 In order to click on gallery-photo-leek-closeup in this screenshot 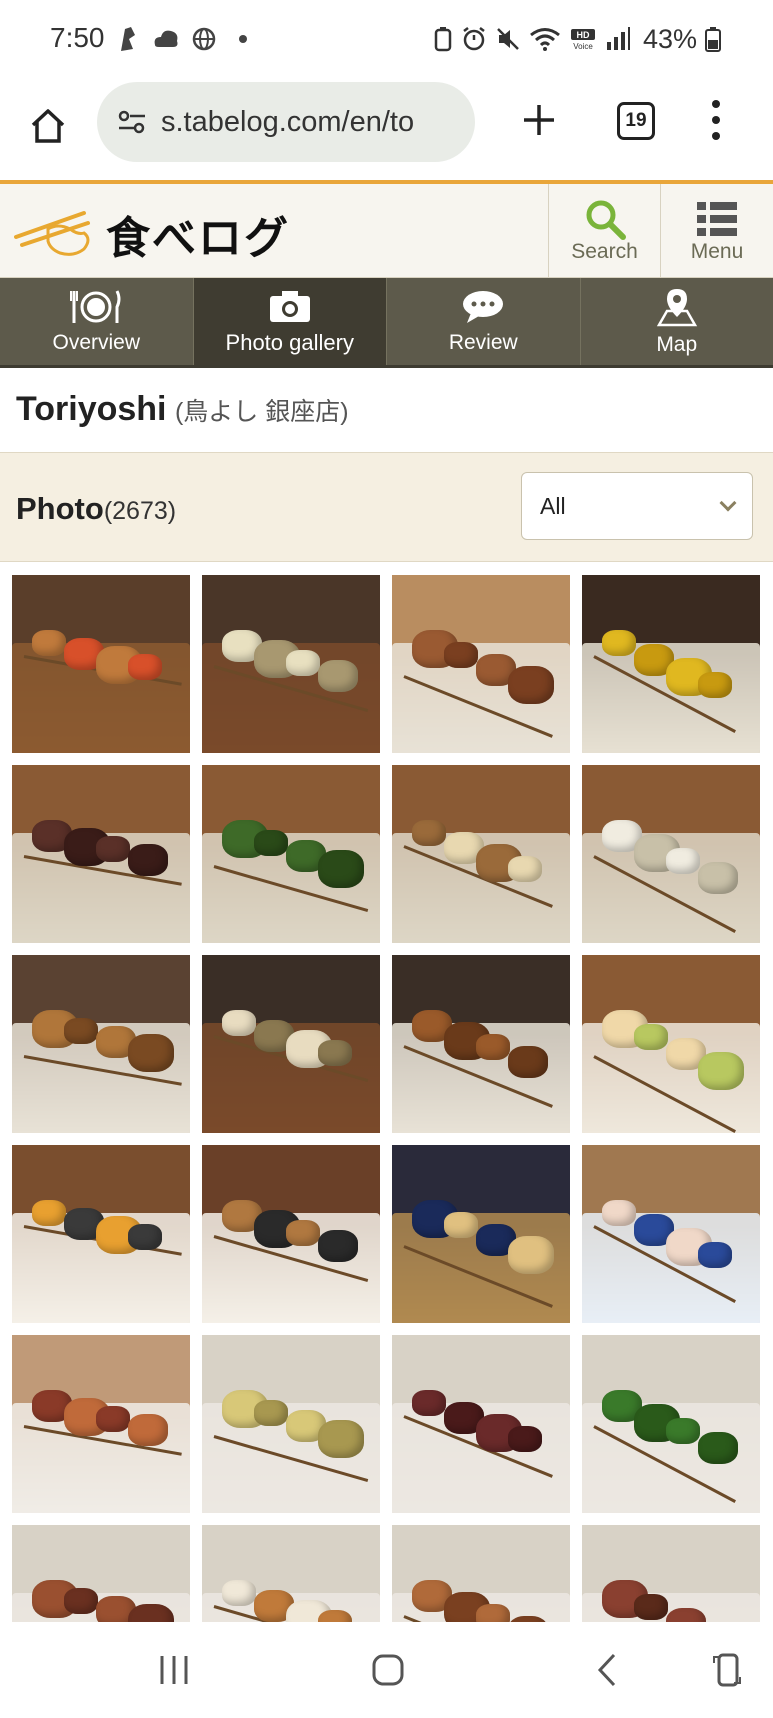, I will do `click(291, 1044)`.